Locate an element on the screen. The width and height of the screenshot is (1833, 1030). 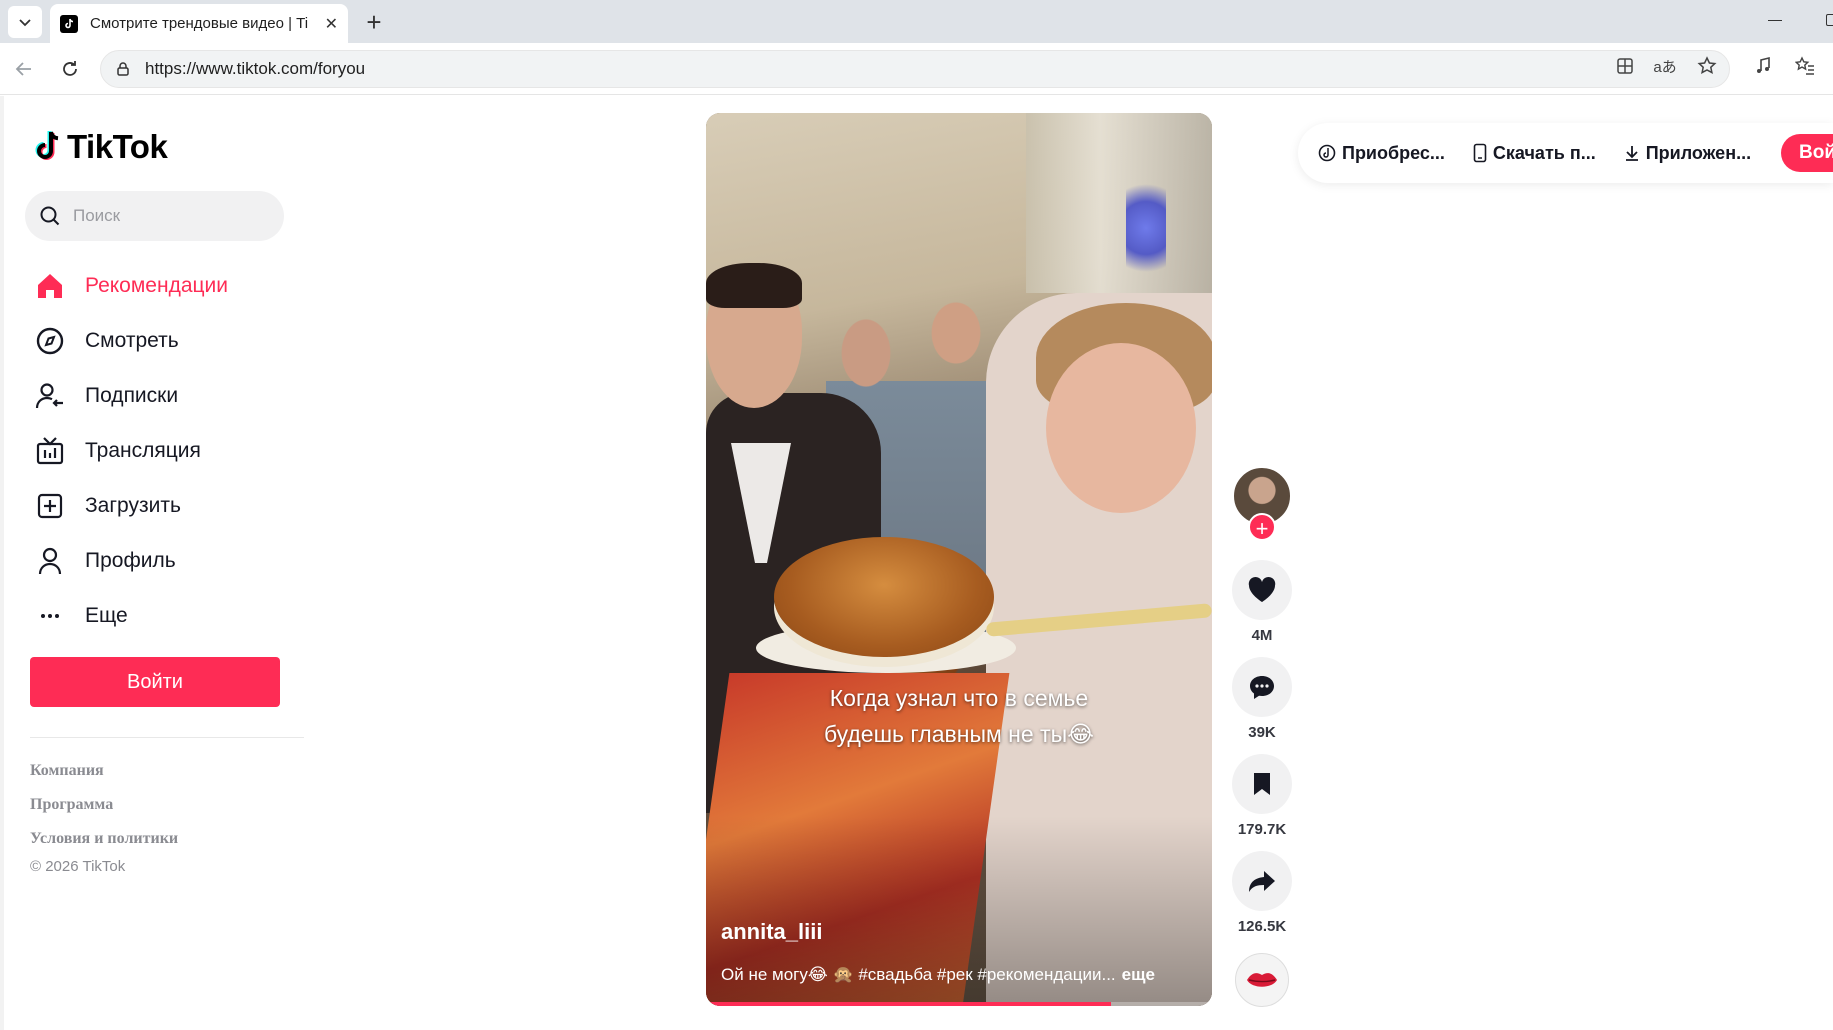
sidebar-item-label: Еще is located at coordinates (106, 615).